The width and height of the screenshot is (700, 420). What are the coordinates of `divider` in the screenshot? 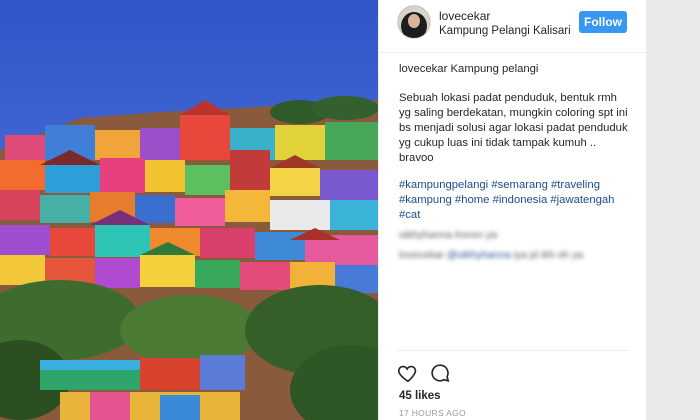 It's located at (513, 350).